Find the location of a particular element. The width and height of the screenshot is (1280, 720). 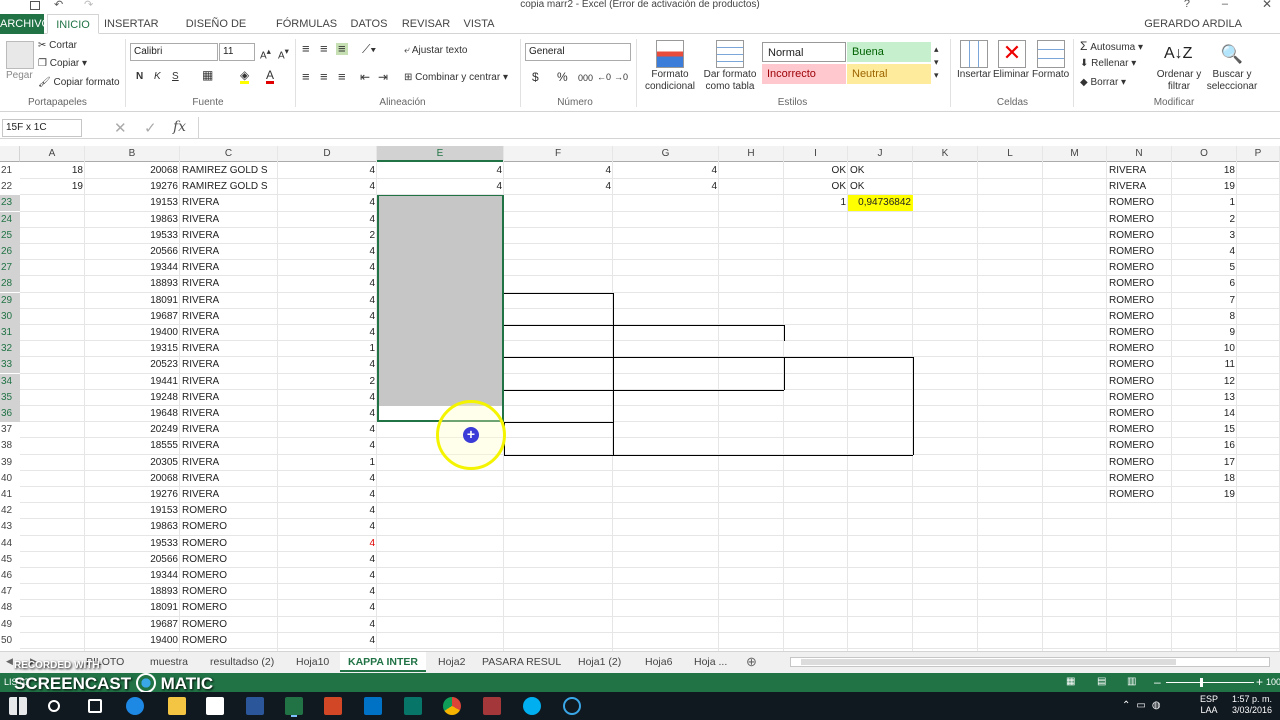

delete-cells-icon: ✕ is located at coordinates (1012, 54).